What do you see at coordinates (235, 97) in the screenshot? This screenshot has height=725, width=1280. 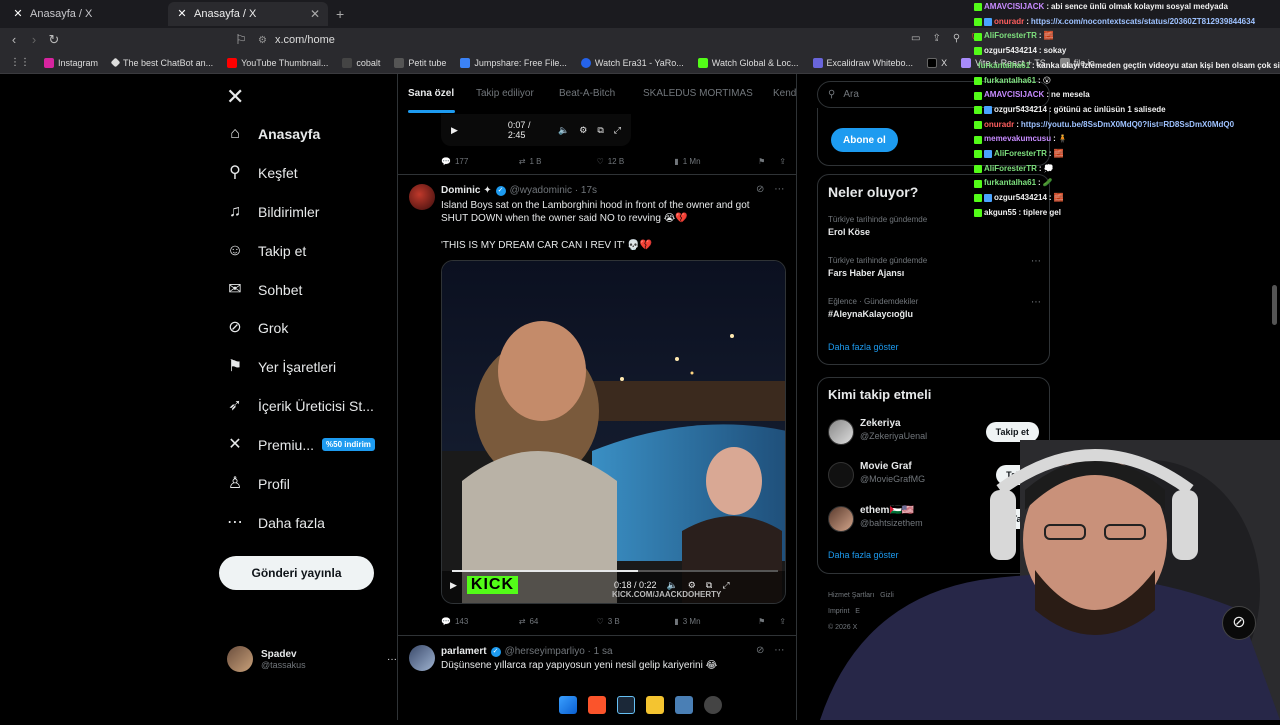 I see `x-logo-icon: ✕` at bounding box center [235, 97].